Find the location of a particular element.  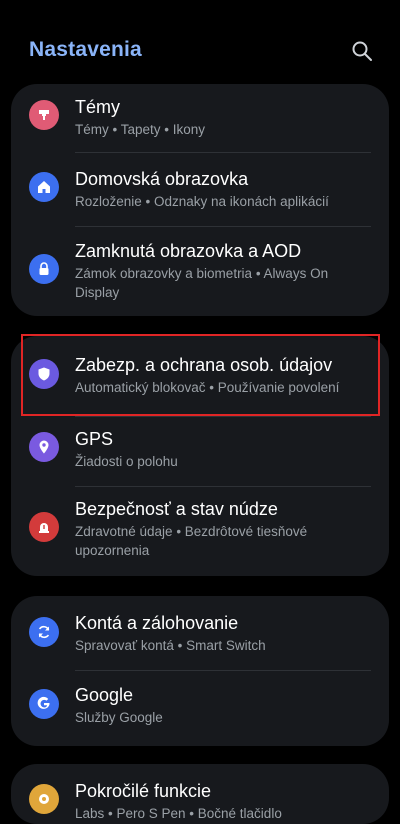

google-icon is located at coordinates (44, 704).